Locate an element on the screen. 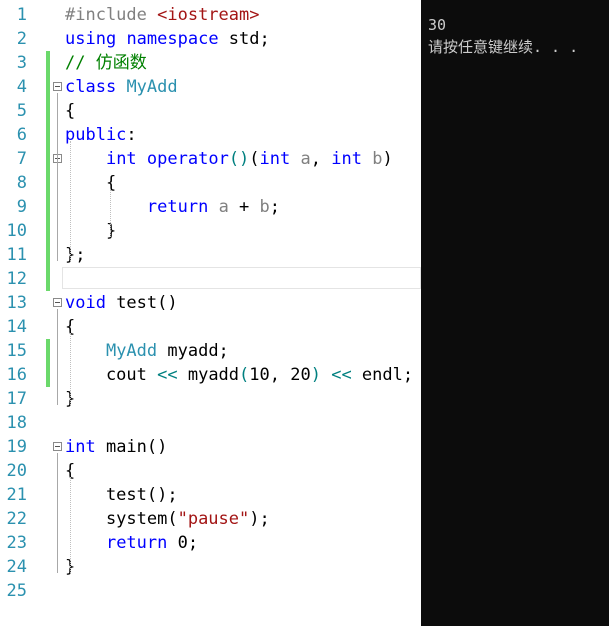 The width and height of the screenshot is (609, 626). code-text: // 仿函数 is located at coordinates (106, 63).